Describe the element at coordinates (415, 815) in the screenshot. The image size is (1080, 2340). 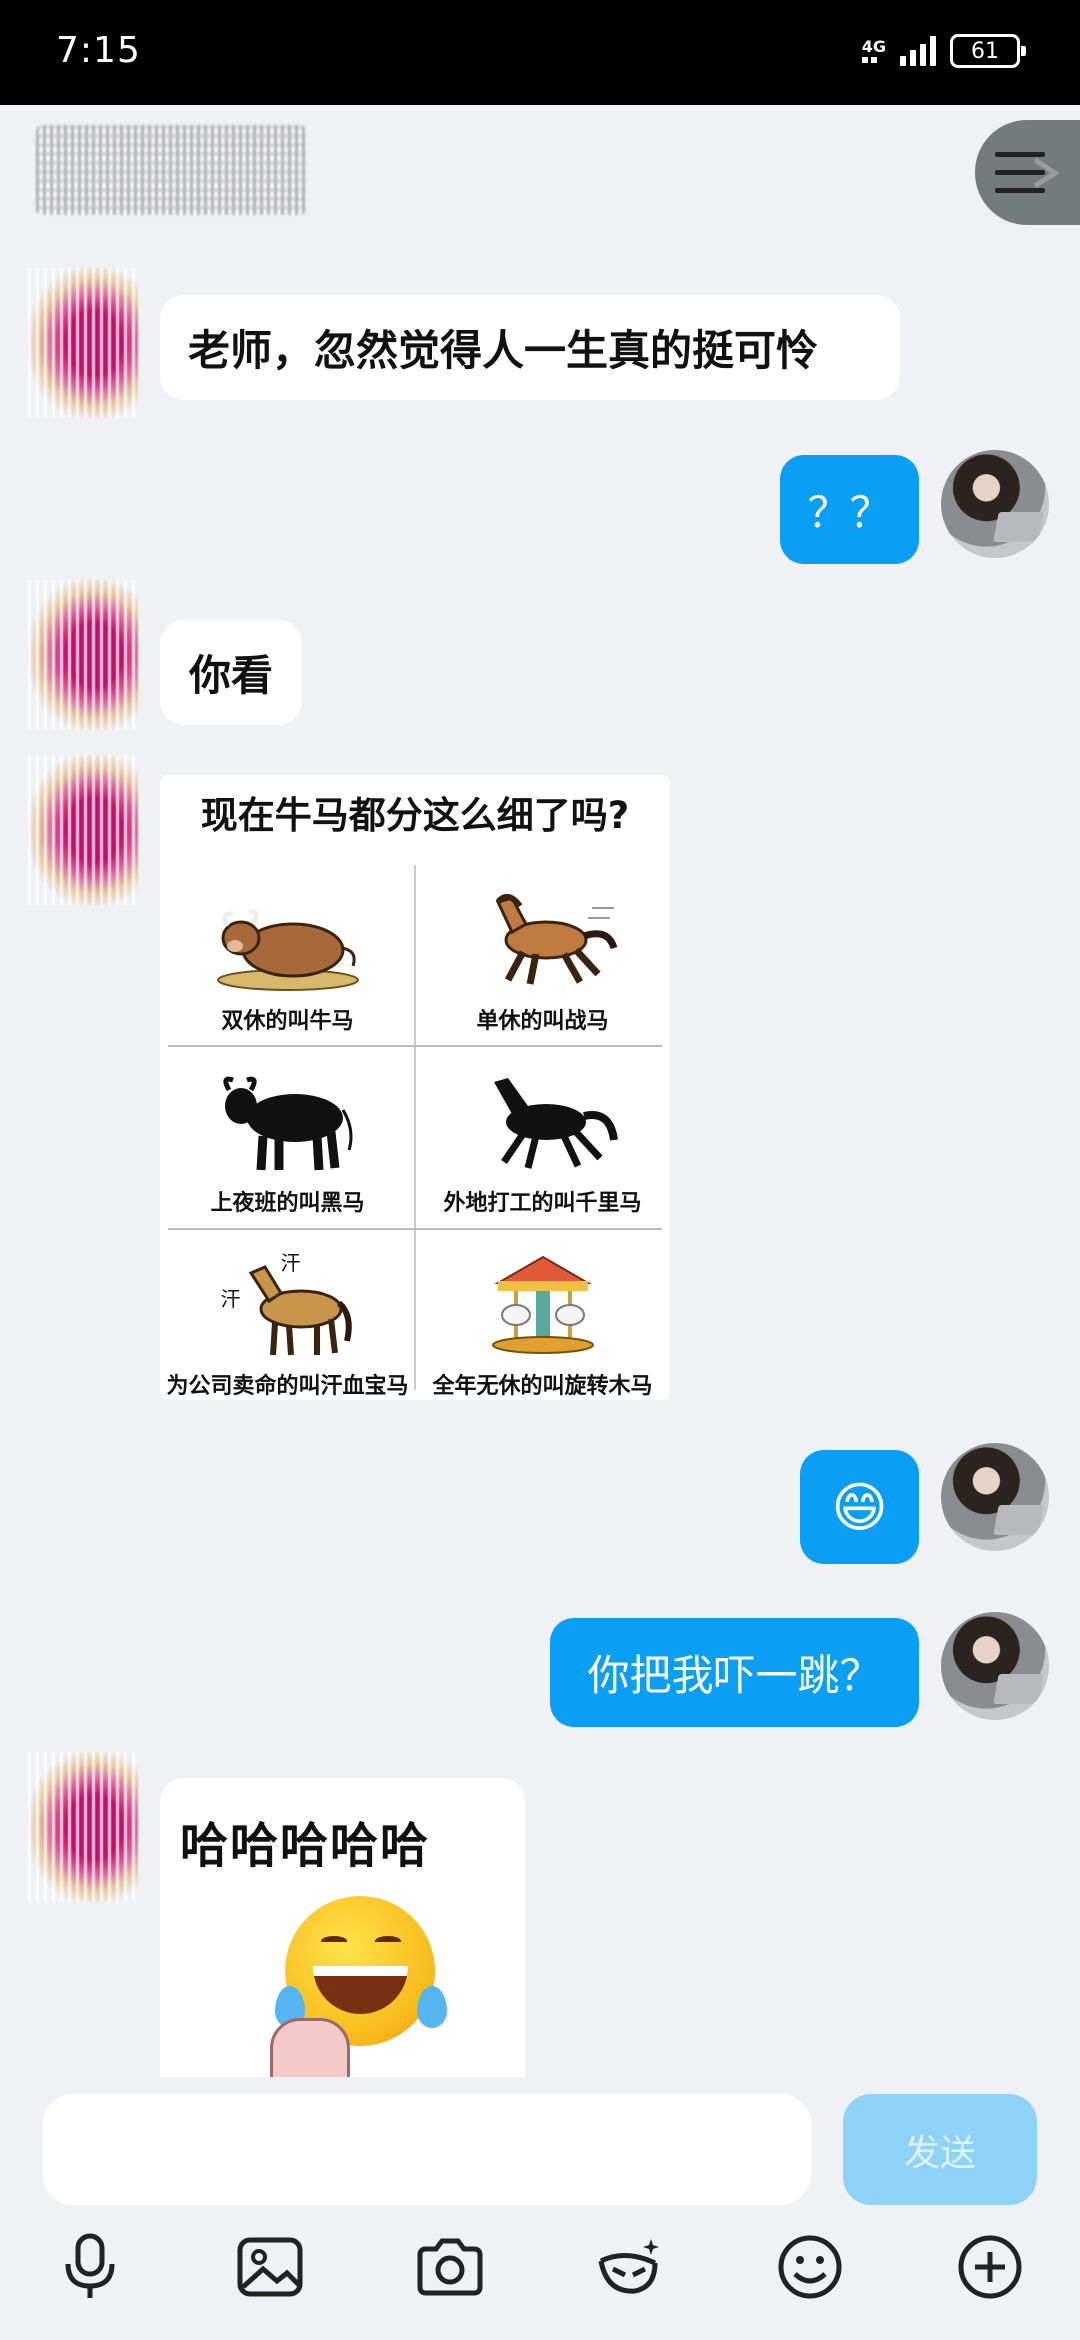
I see `meme-title: 现在牛马都分这么细了吗?` at that location.